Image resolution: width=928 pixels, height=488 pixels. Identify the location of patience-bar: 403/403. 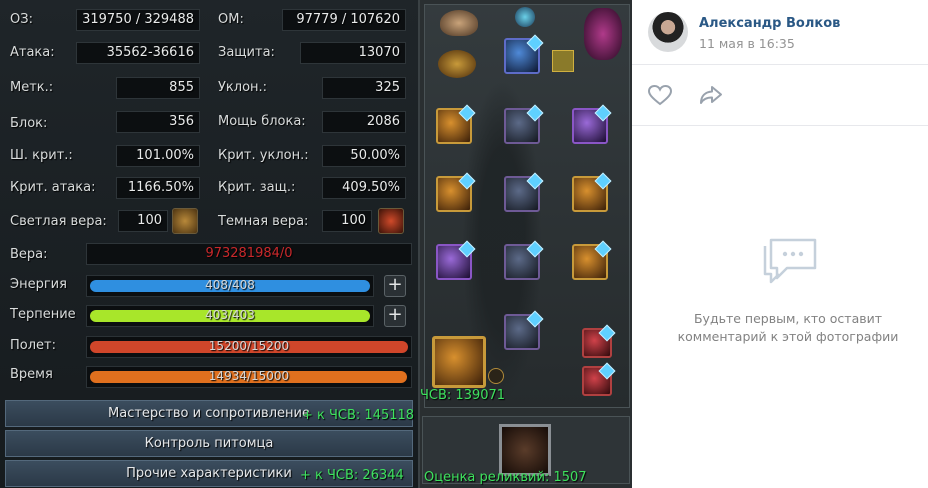
(230, 316).